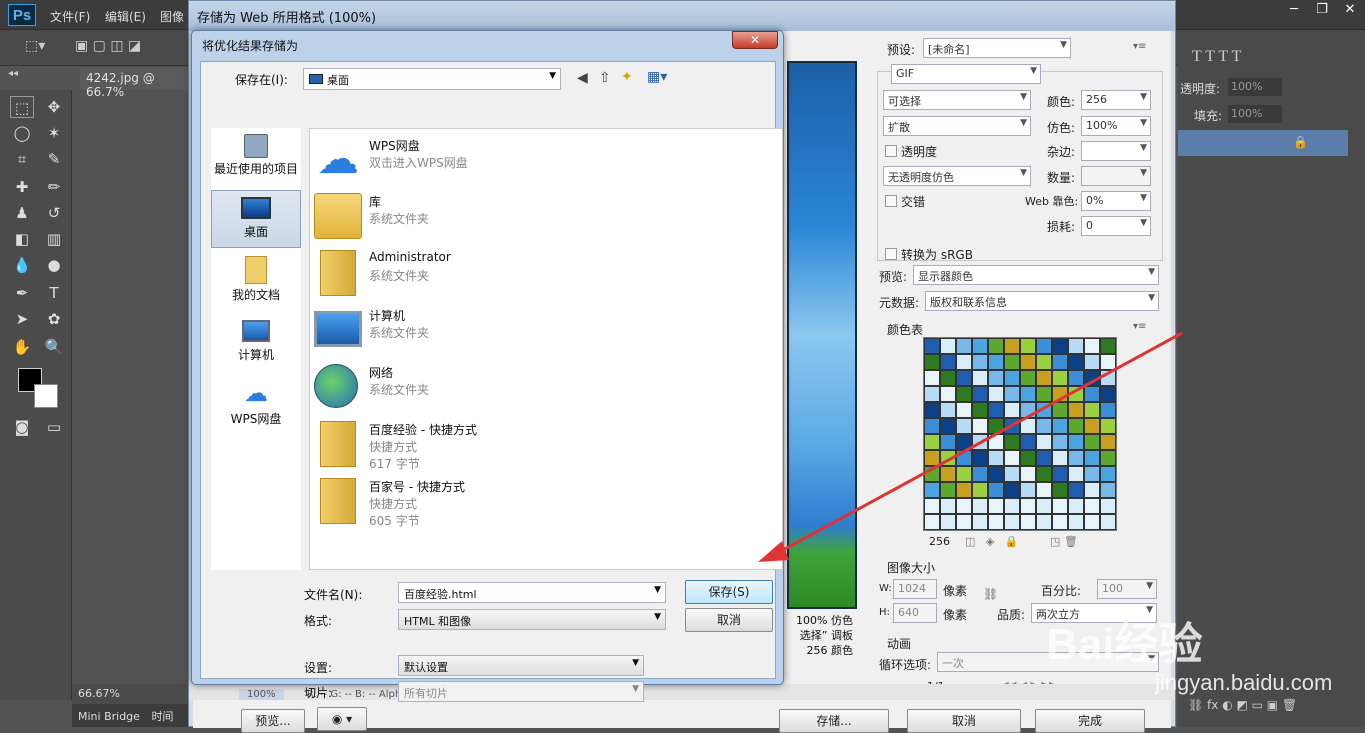  What do you see at coordinates (1350, 10) in the screenshot?
I see `close-icon: ✕` at bounding box center [1350, 10].